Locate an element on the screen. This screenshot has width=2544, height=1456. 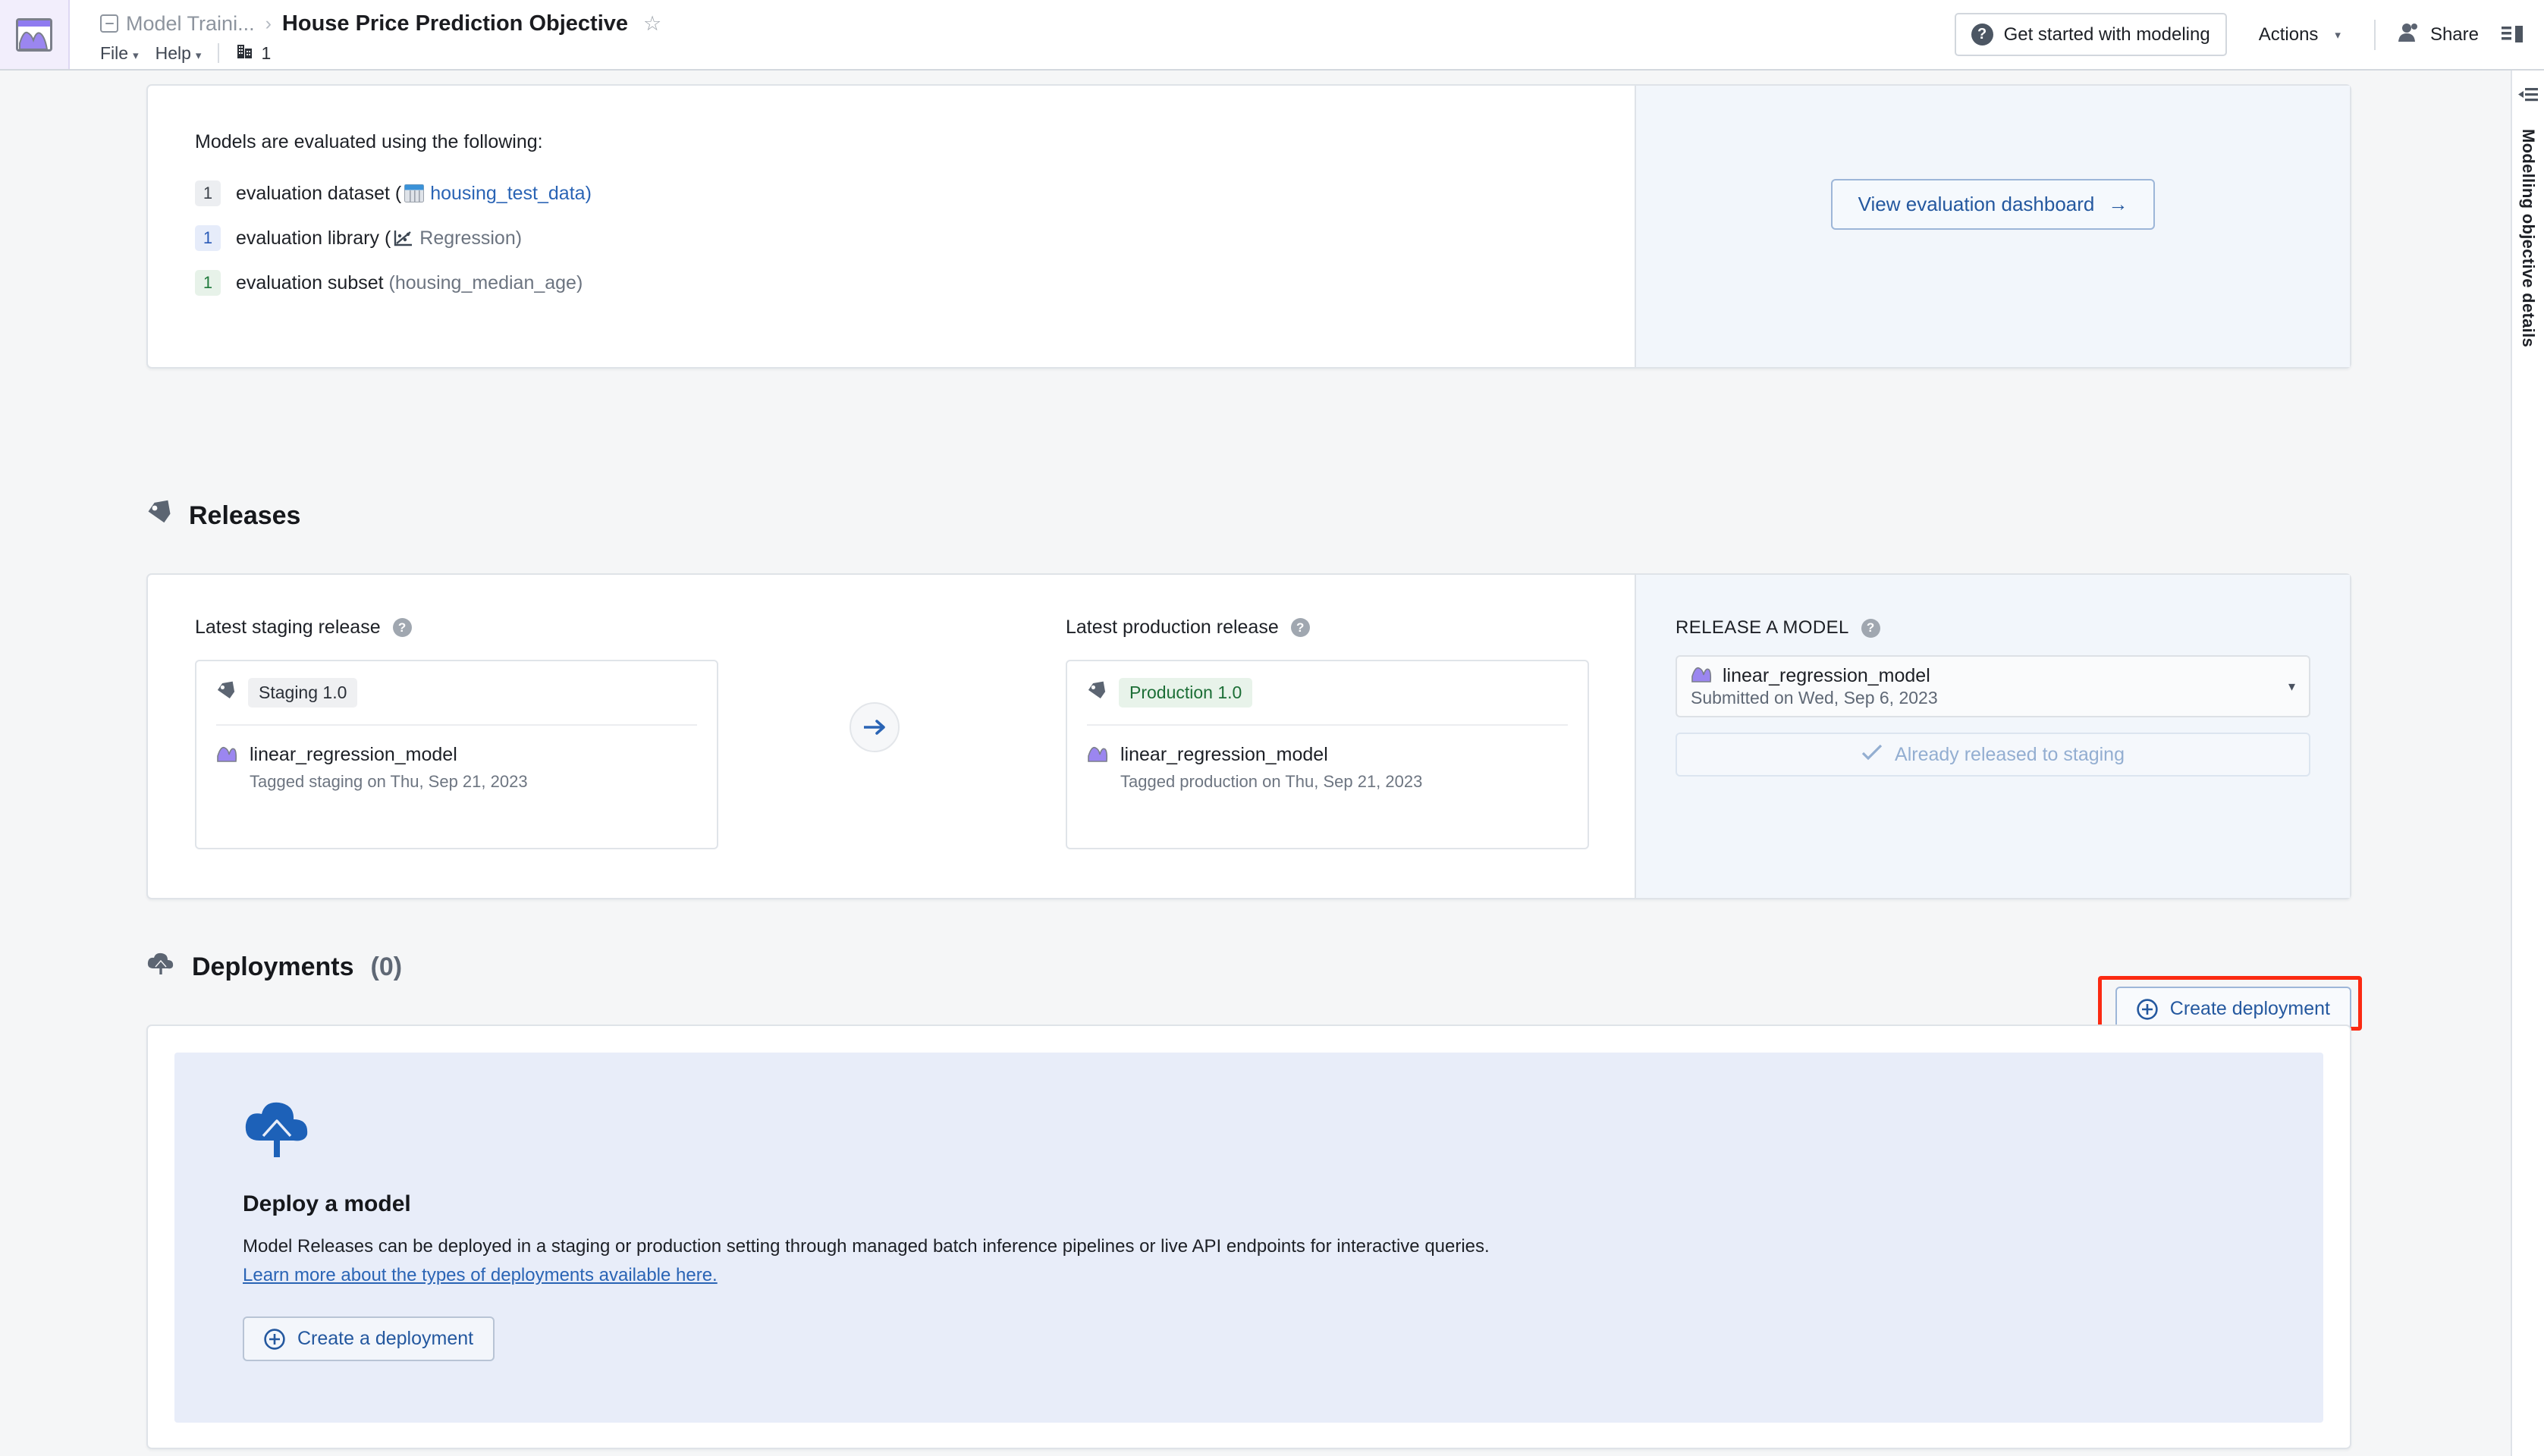
collapse-panel-icon is located at coordinates (2528, 99).